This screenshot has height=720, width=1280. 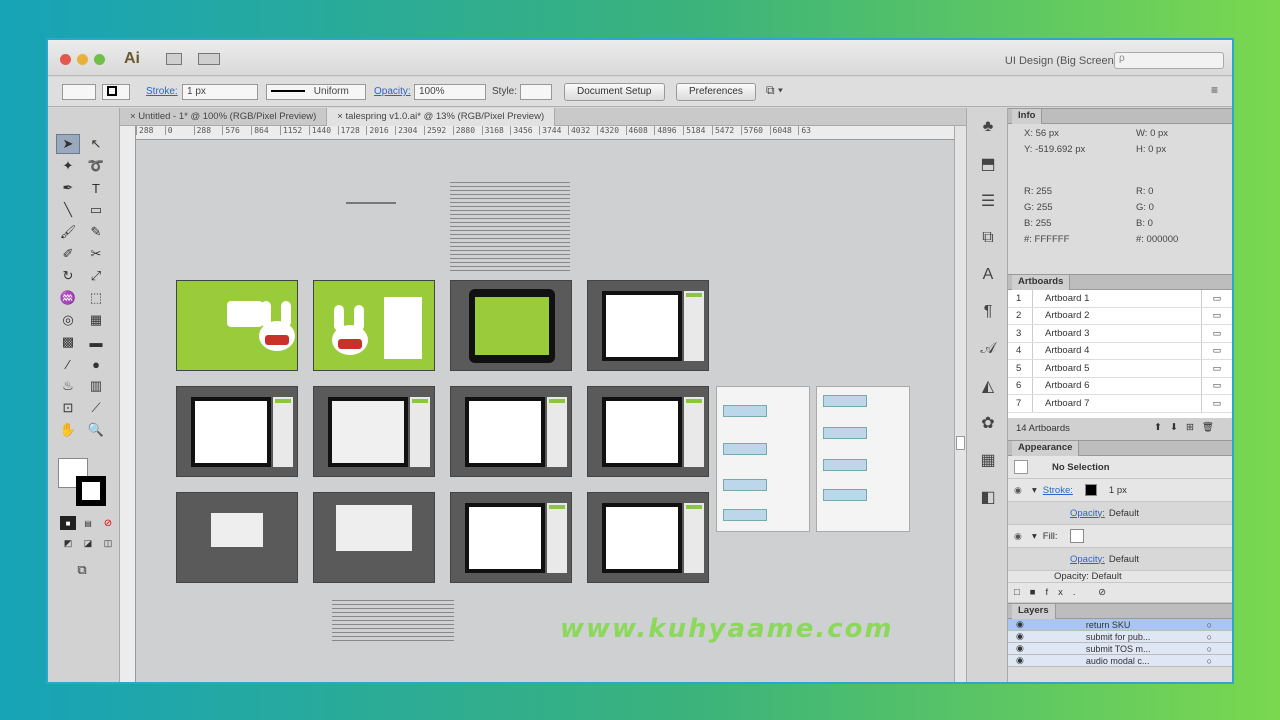 What do you see at coordinates (68, 386) in the screenshot?
I see `symbol-sprayer-tool-icon: ♨` at bounding box center [68, 386].